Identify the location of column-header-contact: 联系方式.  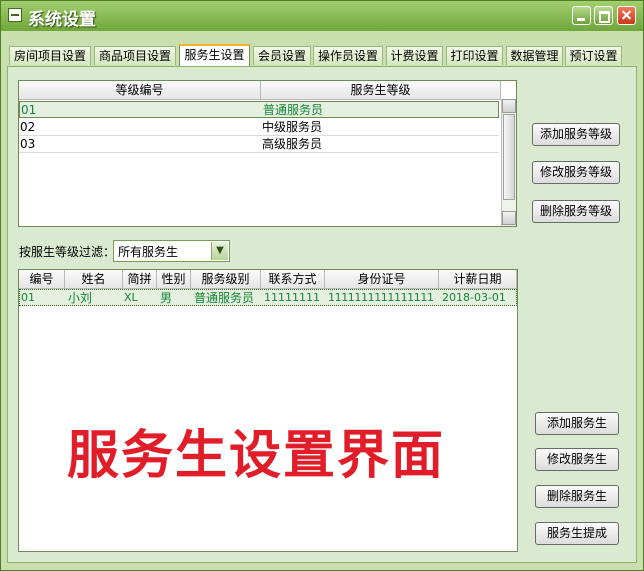
(293, 279).